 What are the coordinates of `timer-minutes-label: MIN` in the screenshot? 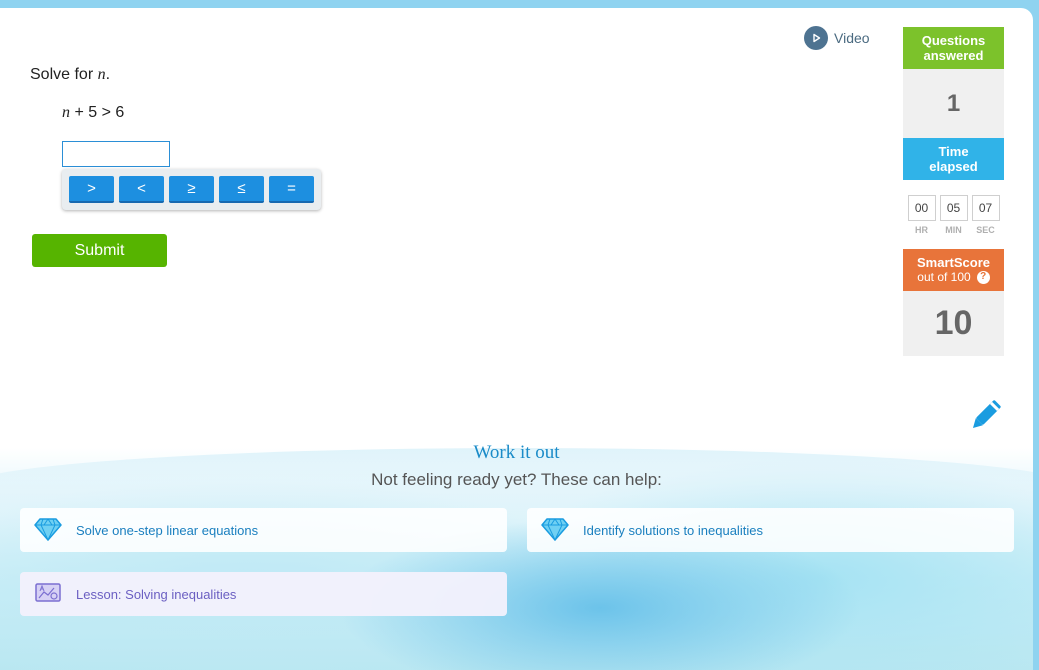 It's located at (953, 229).